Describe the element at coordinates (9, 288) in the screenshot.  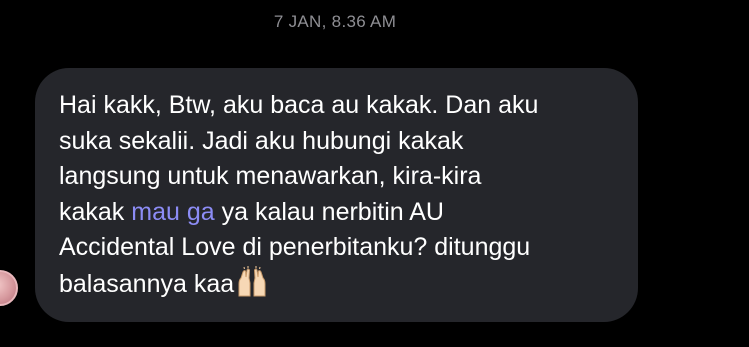
I see `sender-avatar` at that location.